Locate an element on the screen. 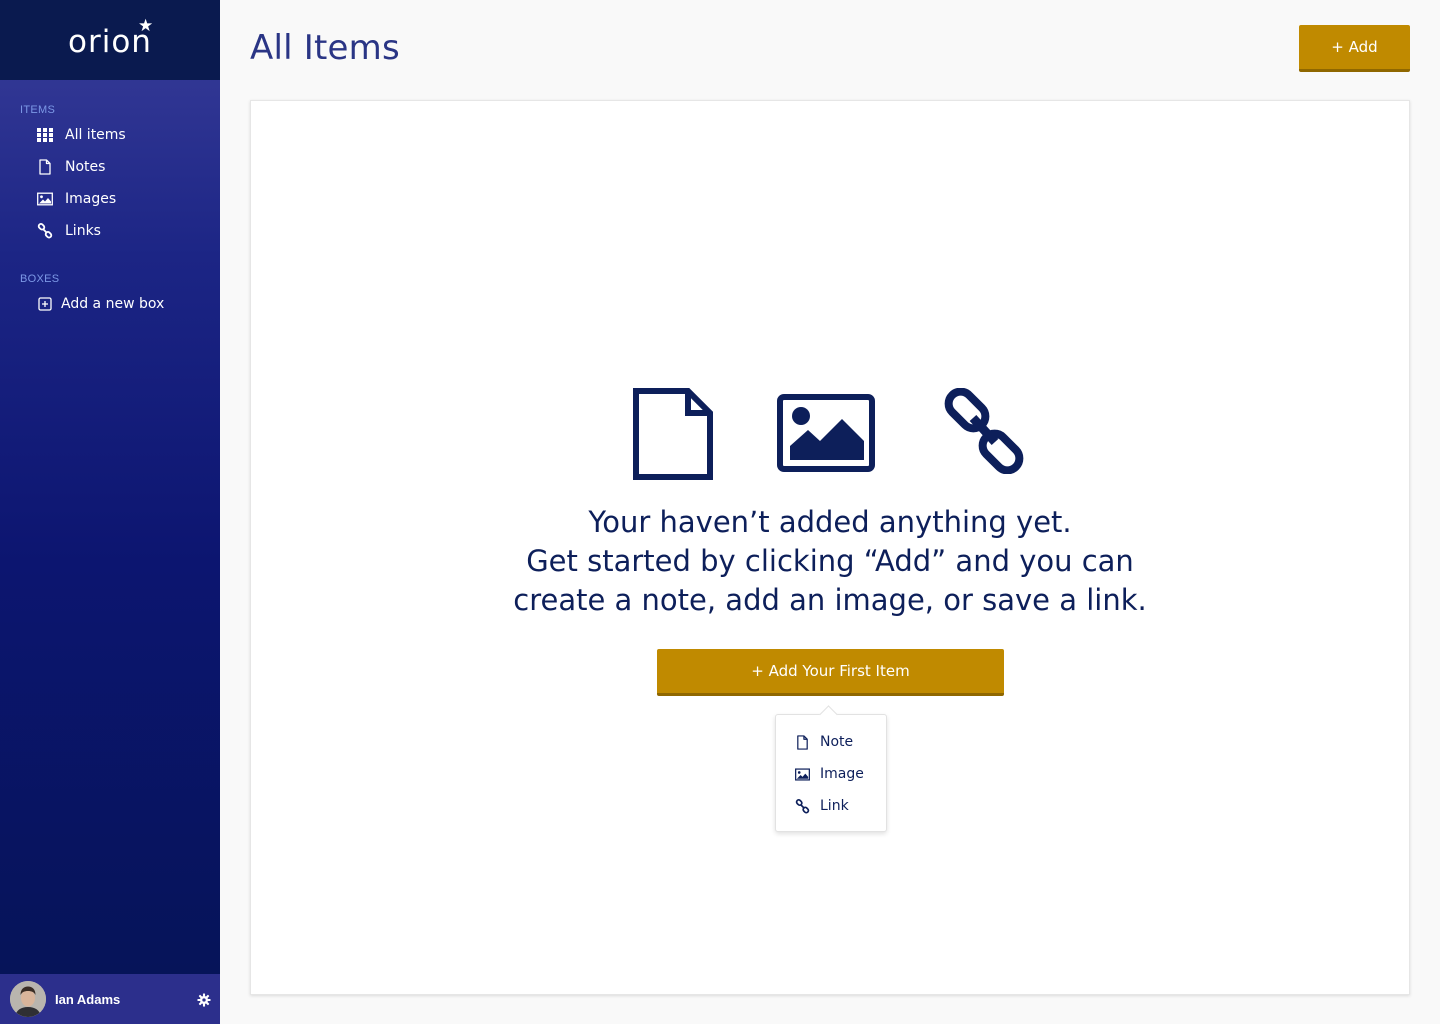 The height and width of the screenshot is (1024, 1440). gear-icon is located at coordinates (204, 999).